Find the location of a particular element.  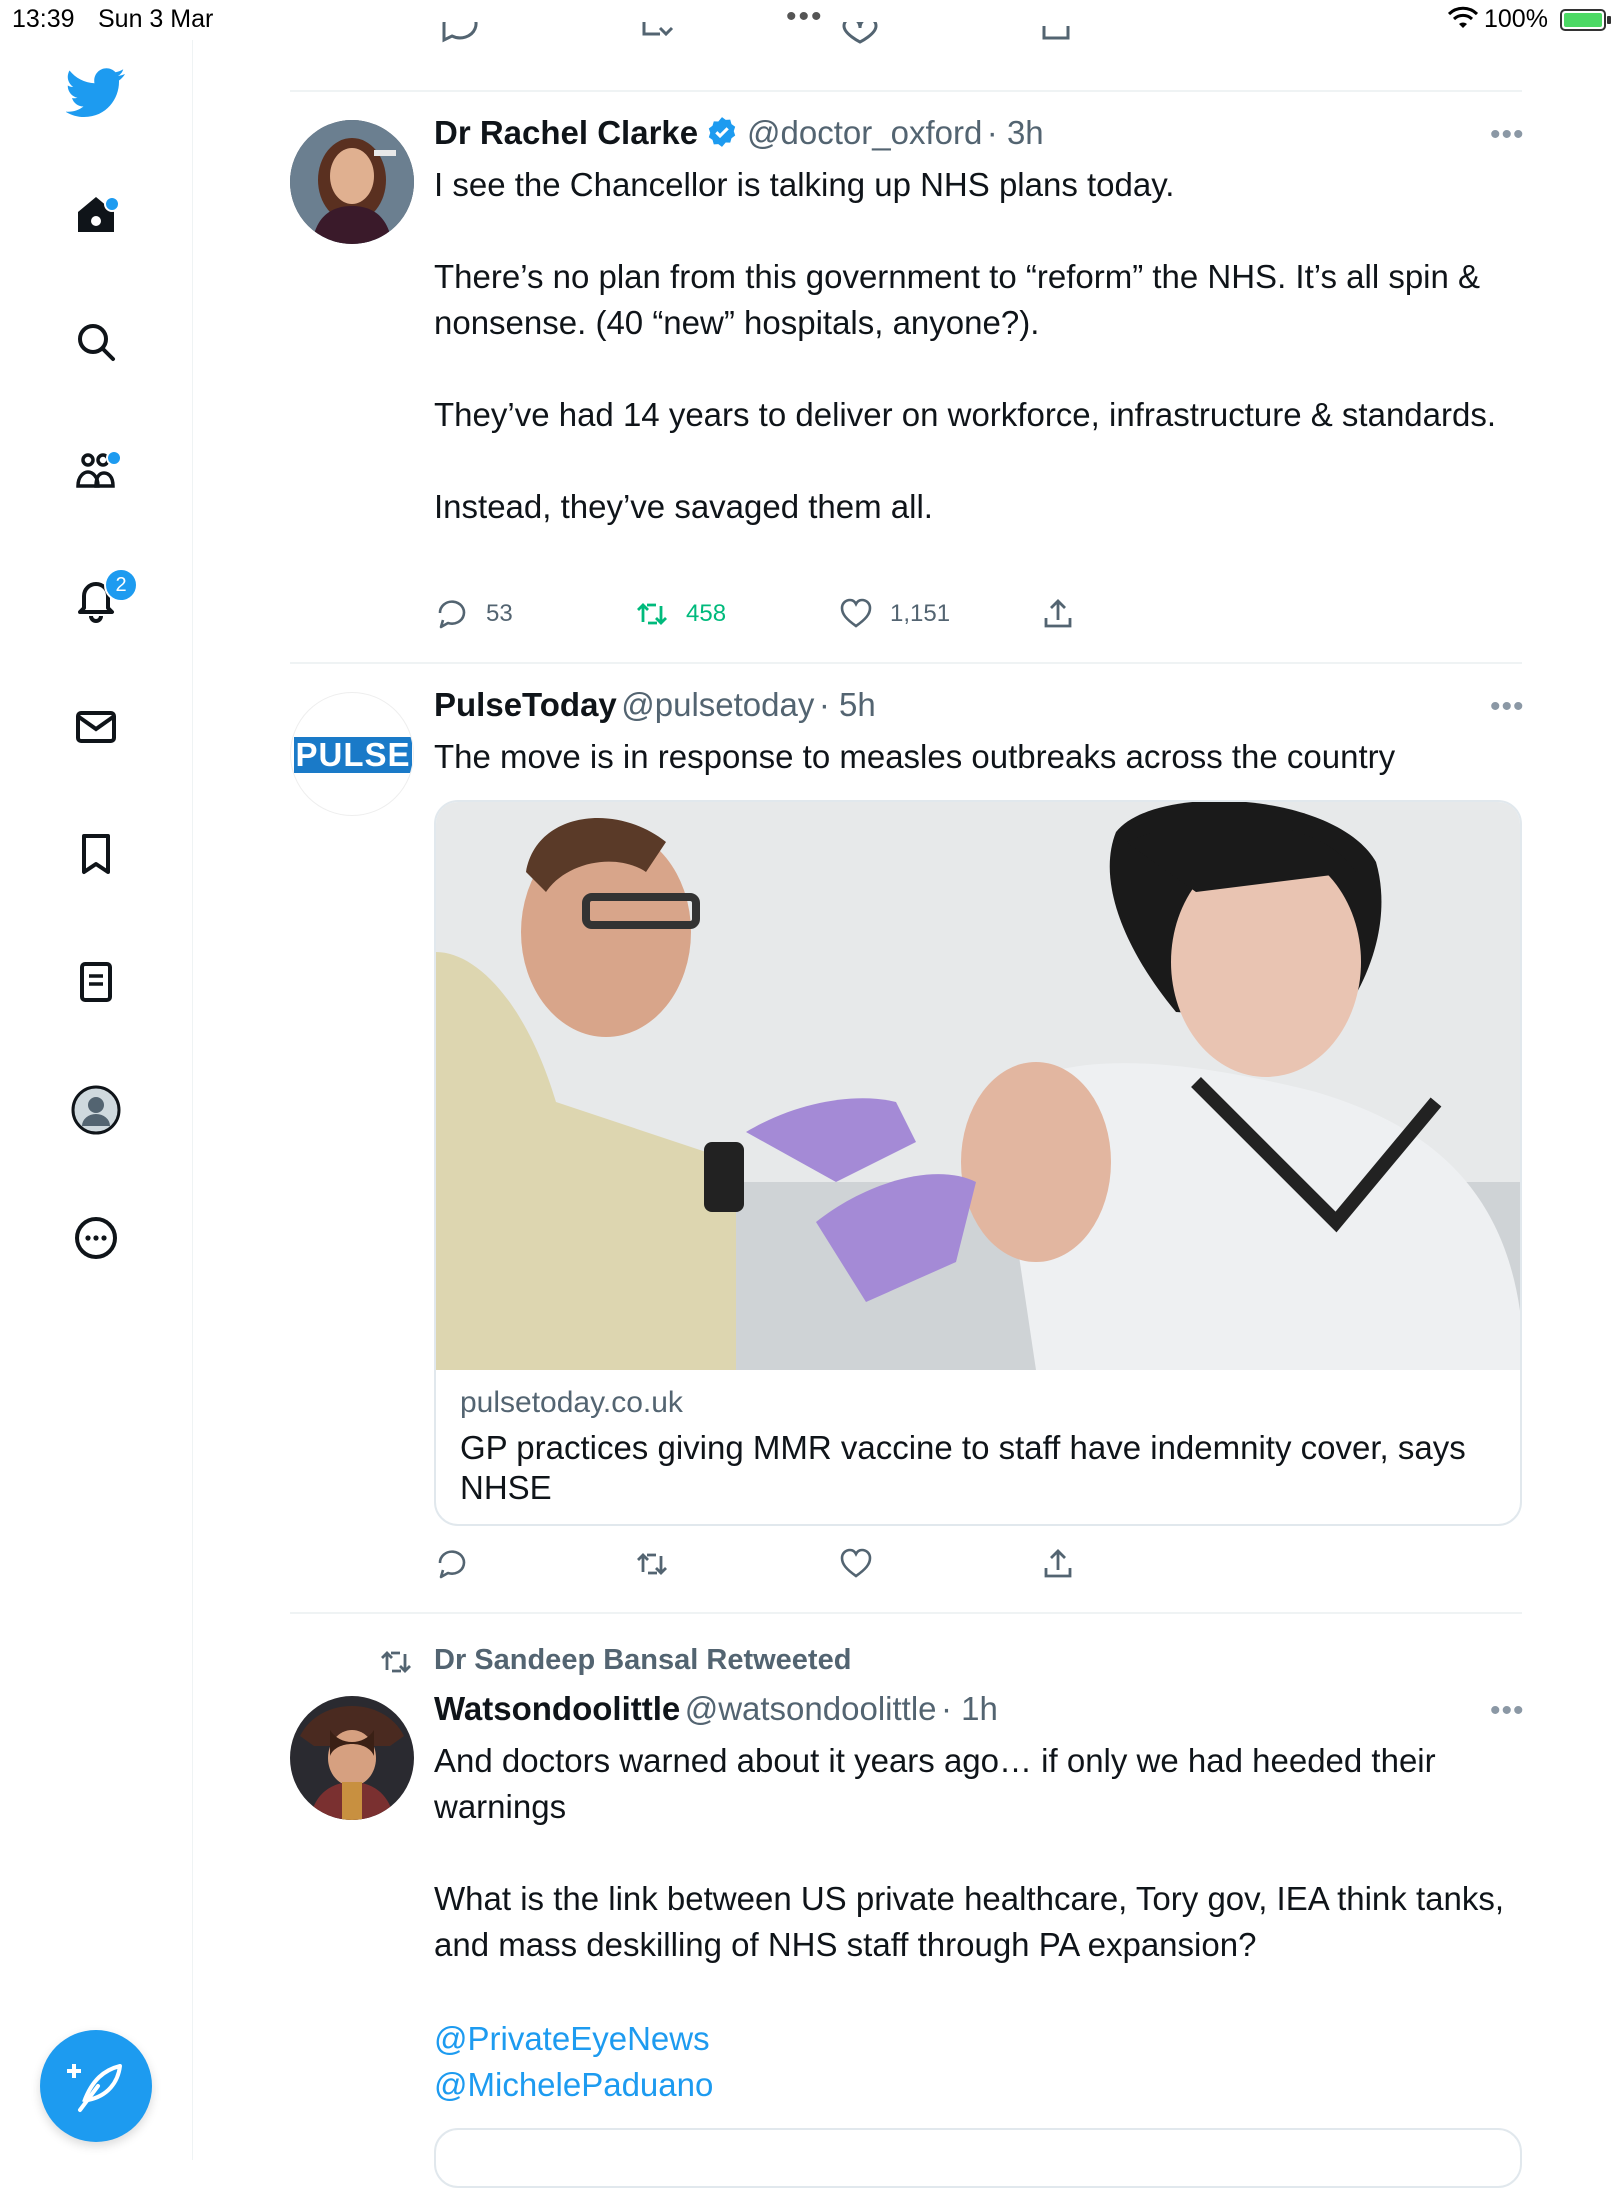

tweet-time: · 1h is located at coordinates (969, 1708).